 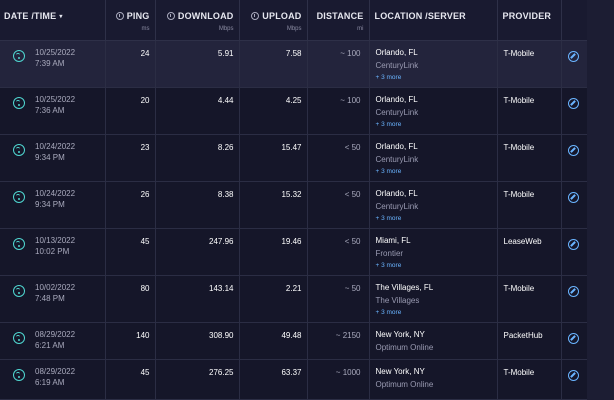 What do you see at coordinates (197, 379) in the screenshot?
I see `download-value: 276.25` at bounding box center [197, 379].